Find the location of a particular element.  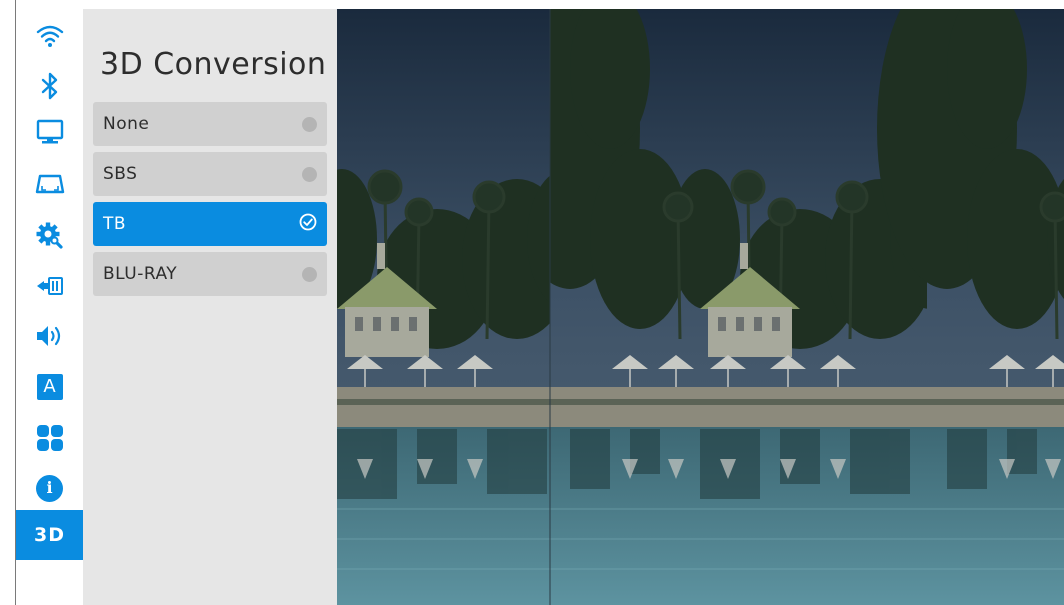

option-none: None is located at coordinates (210, 124).